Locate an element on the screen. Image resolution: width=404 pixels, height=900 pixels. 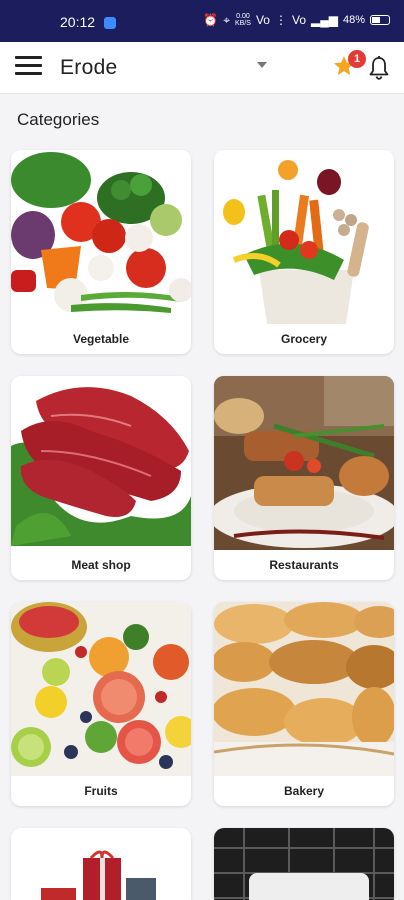
grocery-image is located at coordinates (304, 237).